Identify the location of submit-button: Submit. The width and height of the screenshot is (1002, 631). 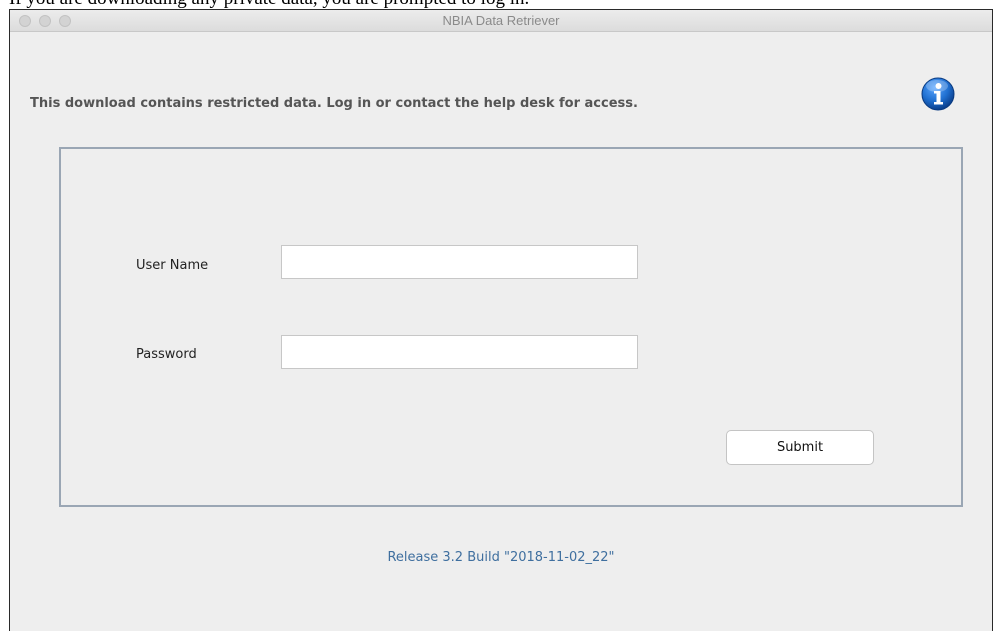
(800, 447).